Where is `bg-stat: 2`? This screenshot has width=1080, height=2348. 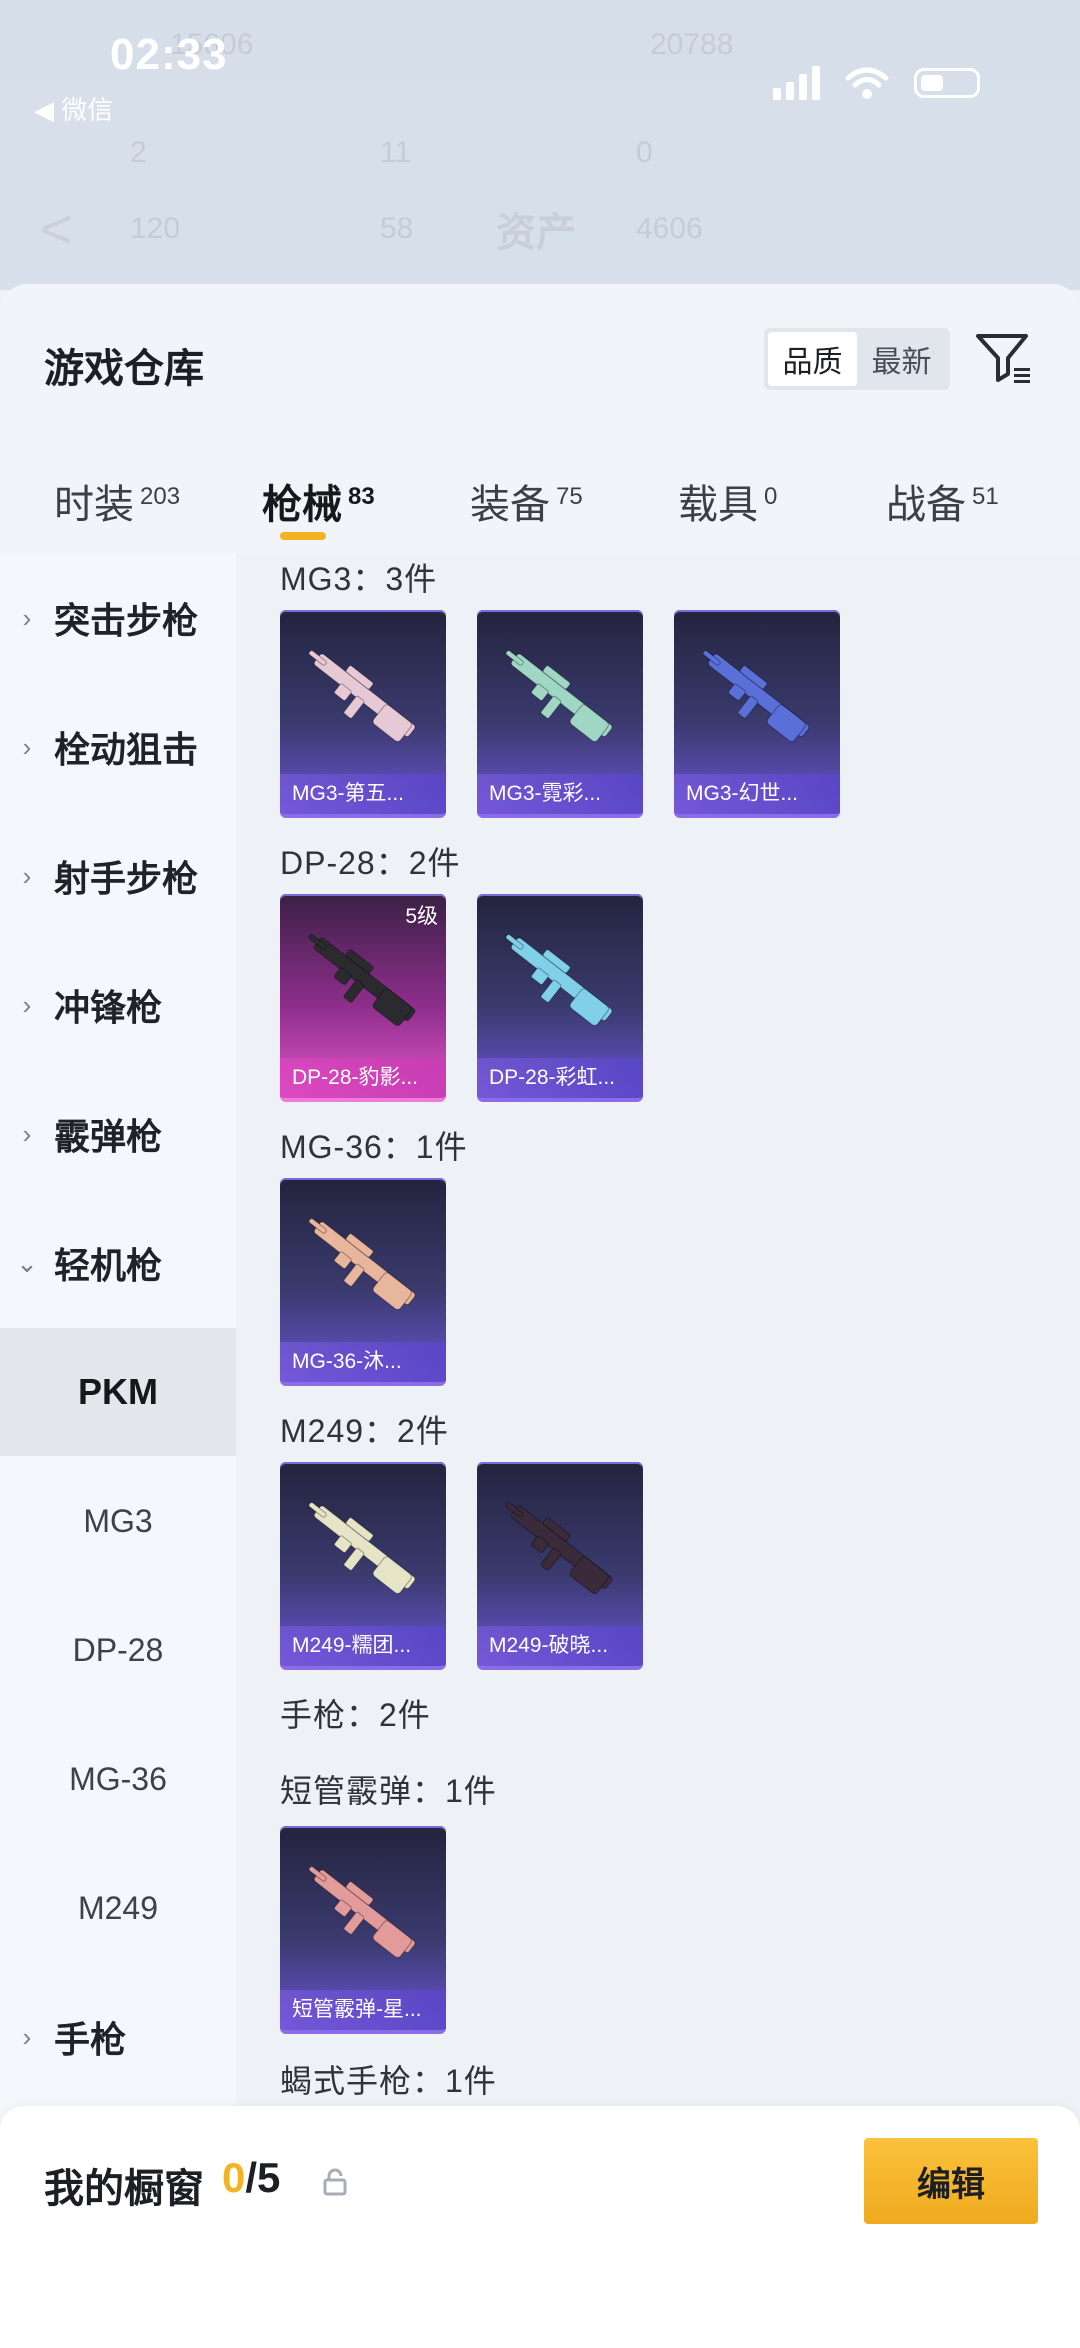 bg-stat: 2 is located at coordinates (138, 152).